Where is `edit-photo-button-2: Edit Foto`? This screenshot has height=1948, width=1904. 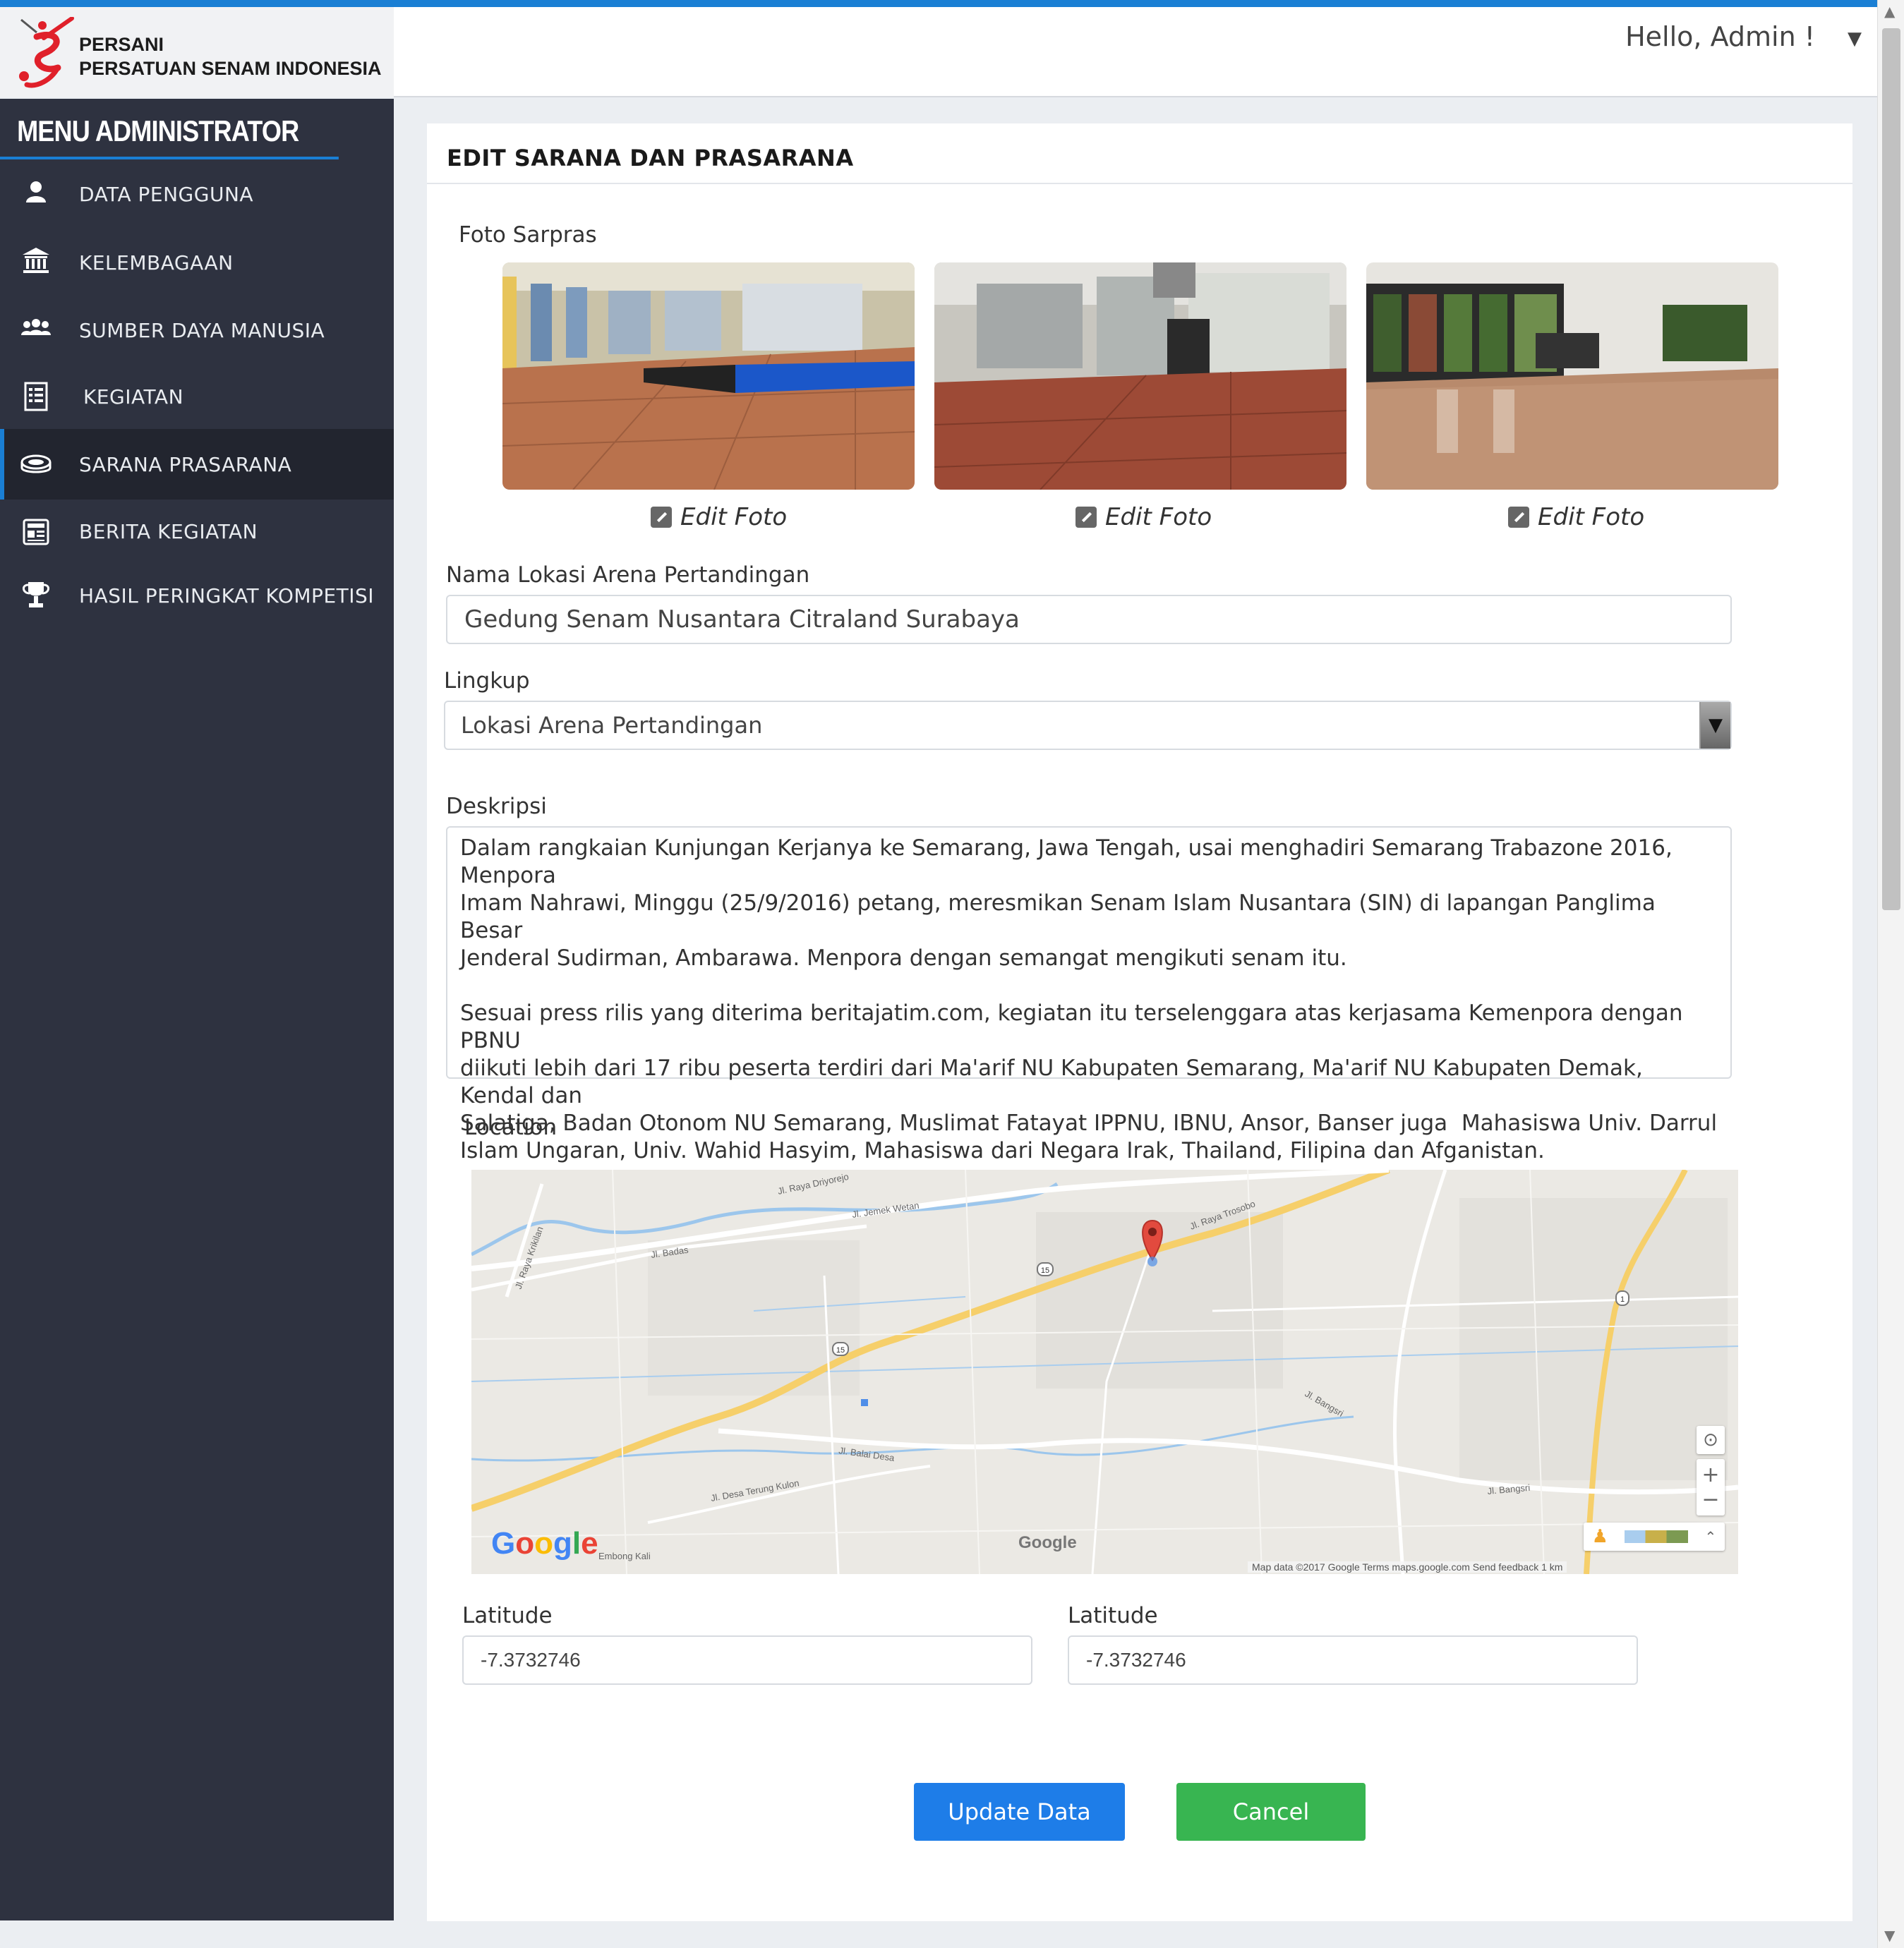
edit-photo-button-2: Edit Foto is located at coordinates (1143, 517).